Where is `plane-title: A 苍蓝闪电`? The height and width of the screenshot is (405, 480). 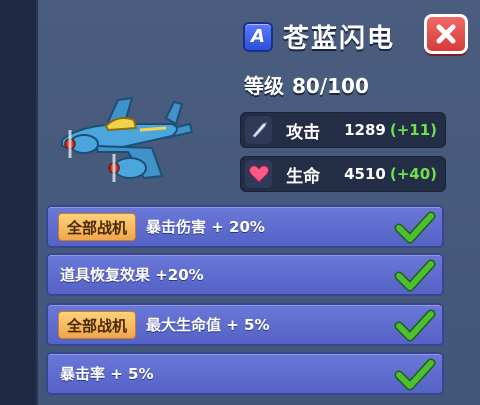
plane-title: A 苍蓝闪电 is located at coordinates (319, 36).